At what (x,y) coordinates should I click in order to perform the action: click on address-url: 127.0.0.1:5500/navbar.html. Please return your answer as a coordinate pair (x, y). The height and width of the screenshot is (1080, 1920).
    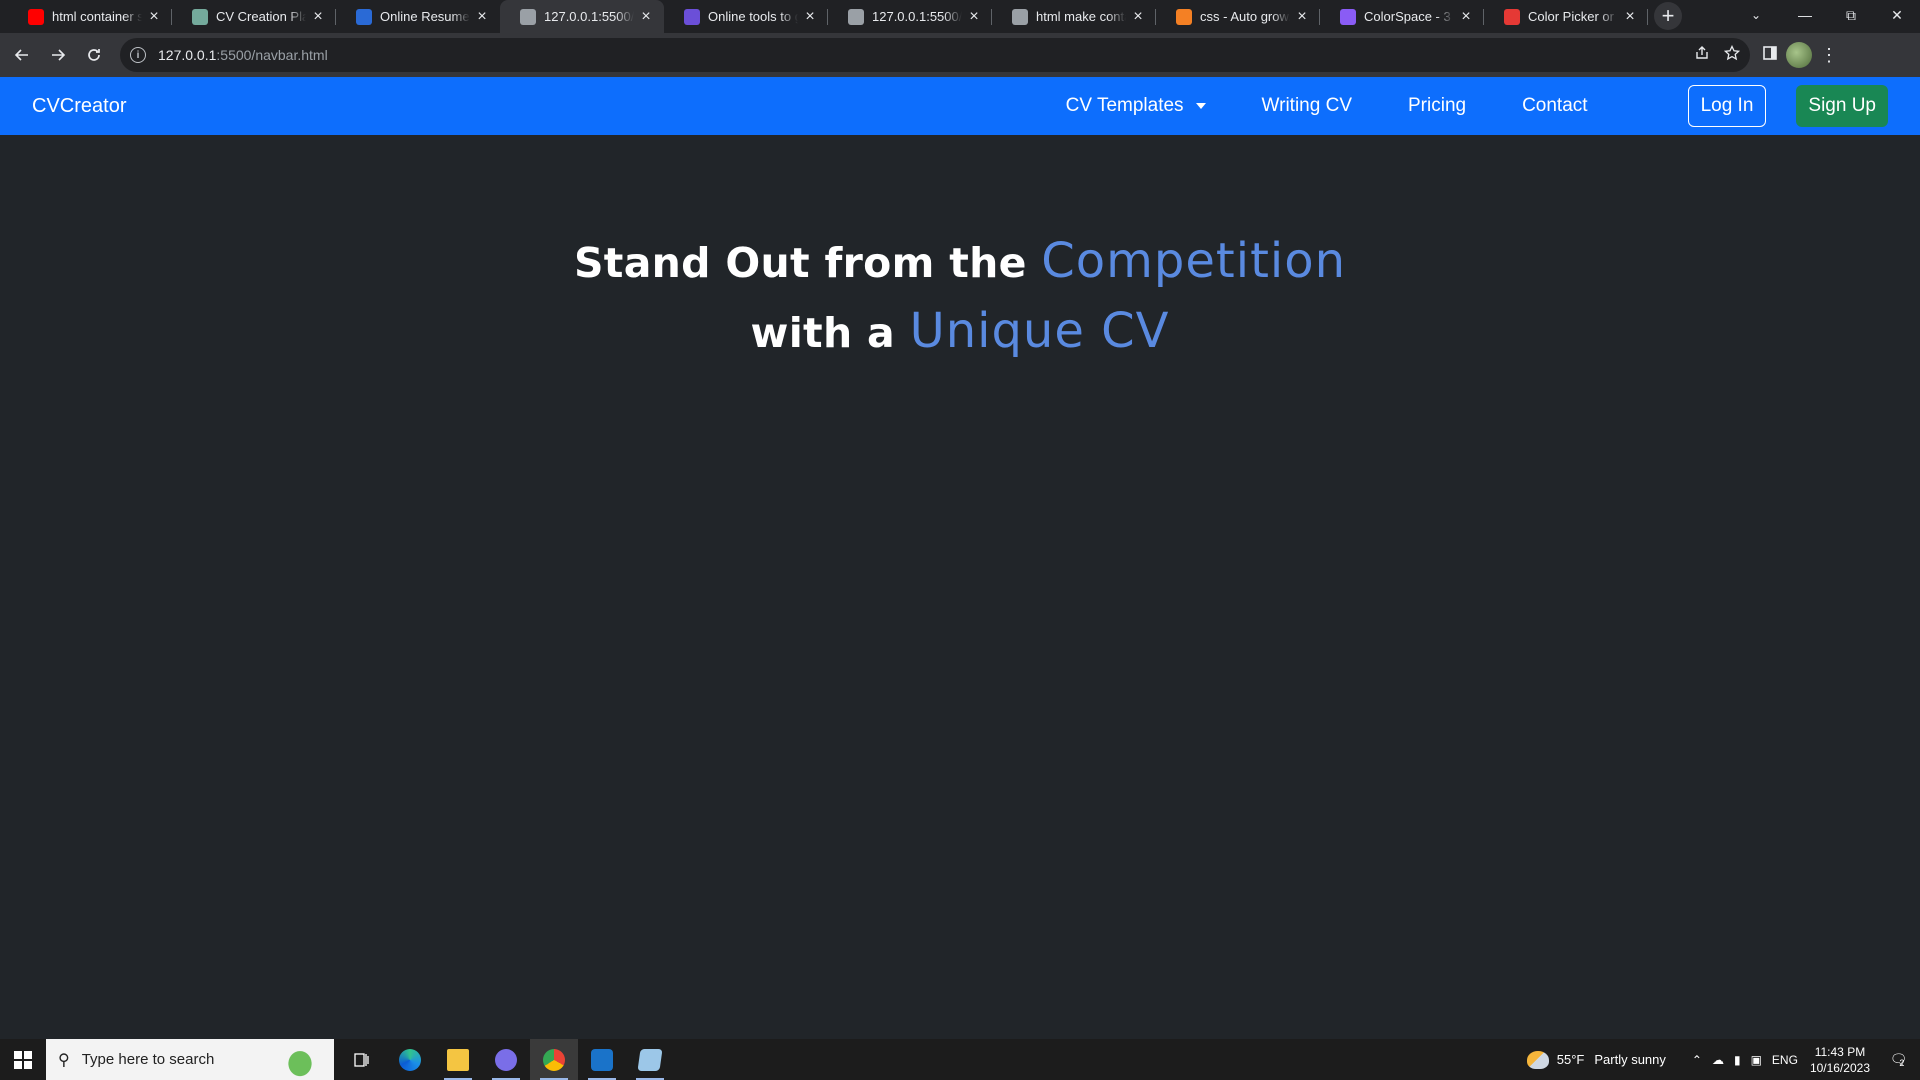
    Looking at the image, I should click on (243, 55).